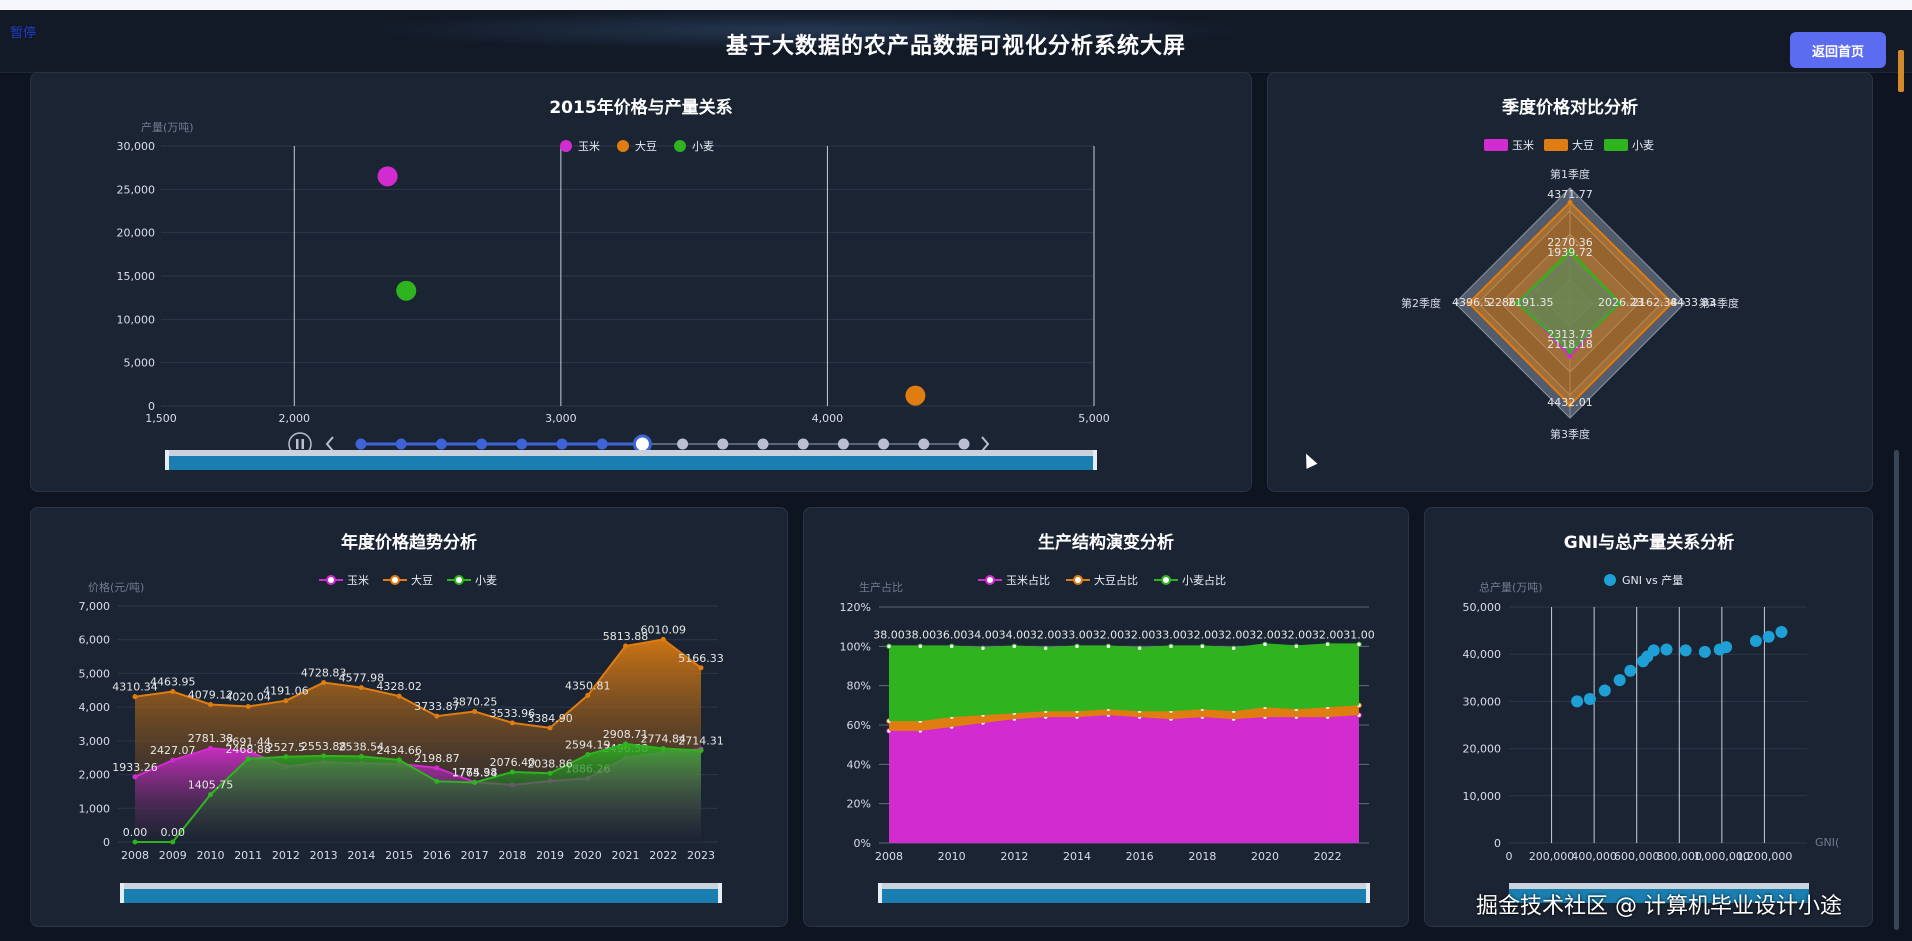 This screenshot has width=1912, height=941. I want to click on legend-gni-marker, so click(1610, 580).